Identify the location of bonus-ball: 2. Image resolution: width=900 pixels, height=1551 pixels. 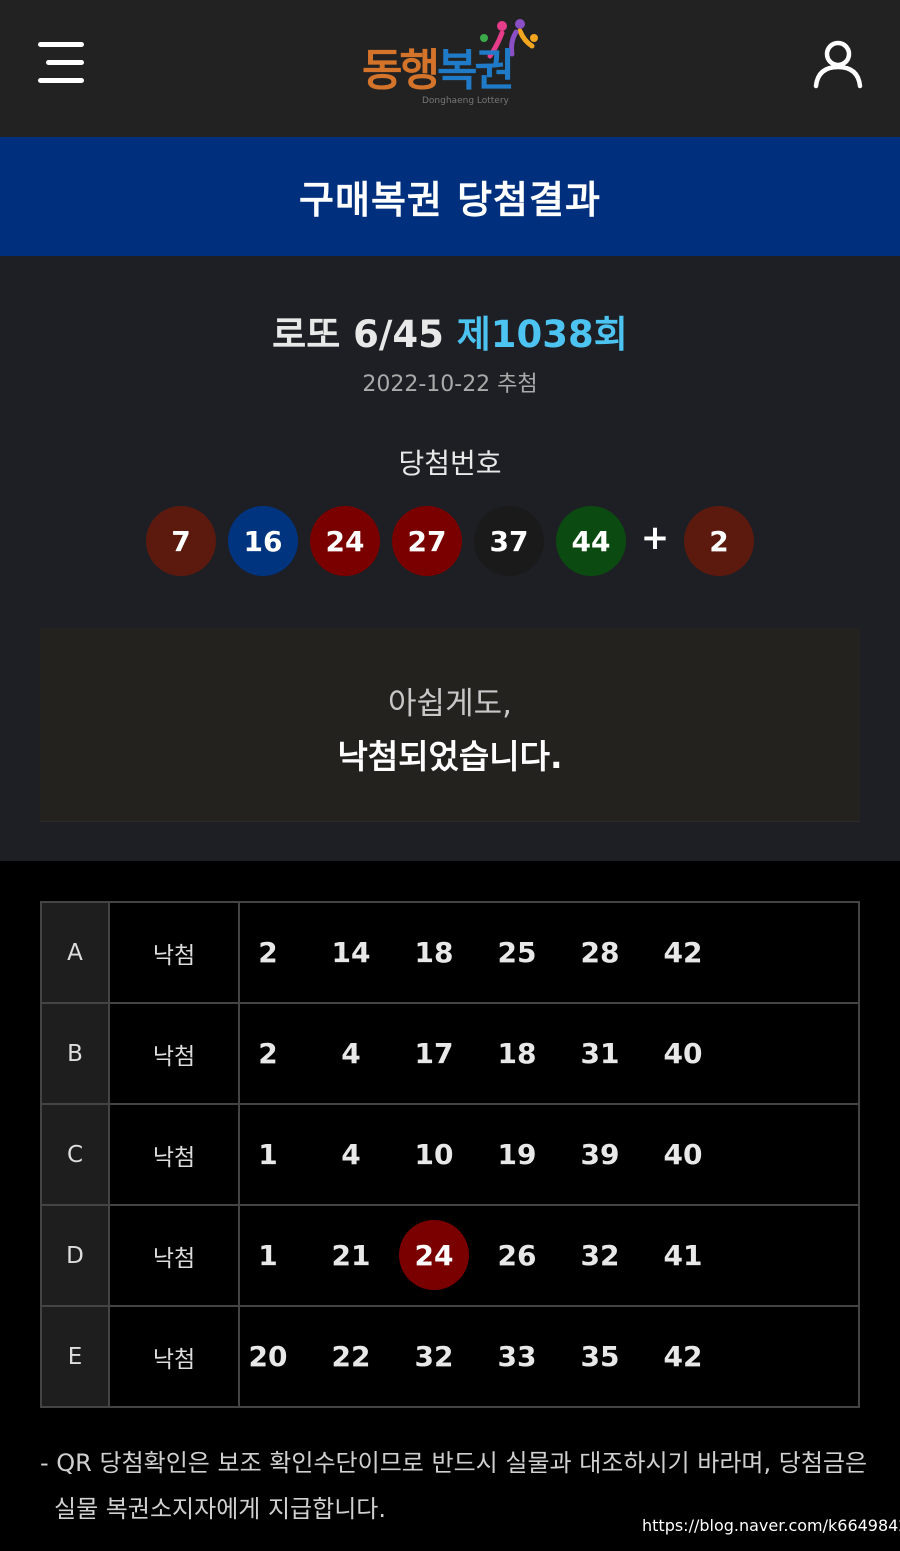
(719, 541).